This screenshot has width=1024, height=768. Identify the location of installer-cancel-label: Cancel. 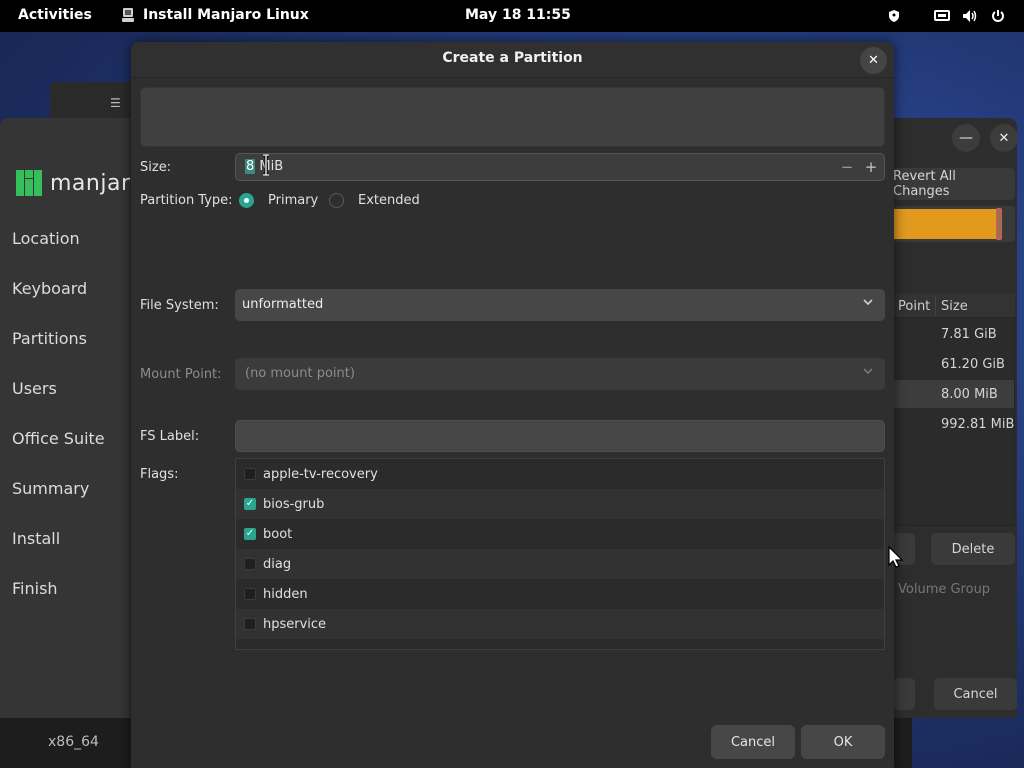
(975, 694).